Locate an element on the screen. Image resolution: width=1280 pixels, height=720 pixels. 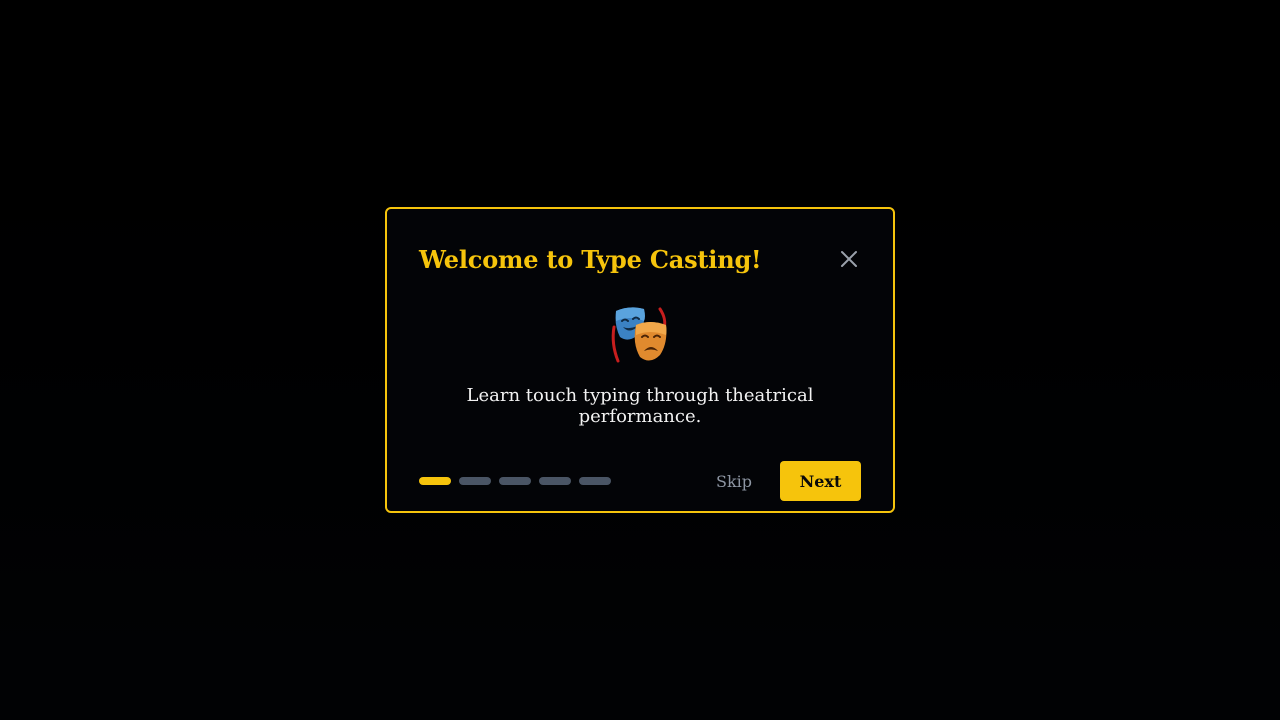
skip-button: Skip is located at coordinates (734, 481).